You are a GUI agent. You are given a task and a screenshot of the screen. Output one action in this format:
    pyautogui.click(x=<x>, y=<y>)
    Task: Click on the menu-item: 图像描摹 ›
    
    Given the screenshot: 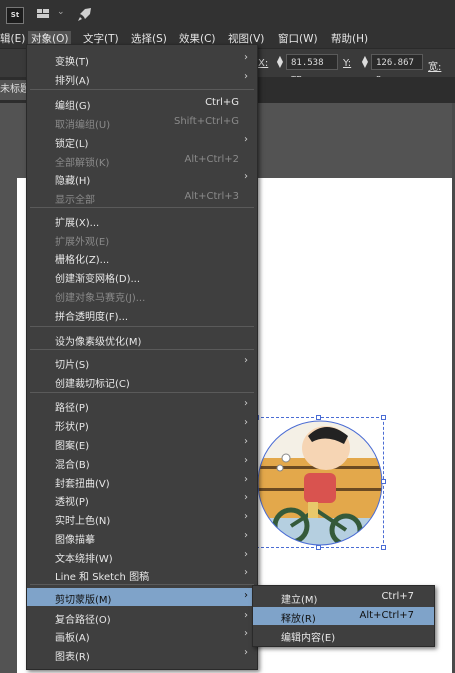 What is the action you would take?
    pyautogui.click(x=142, y=537)
    